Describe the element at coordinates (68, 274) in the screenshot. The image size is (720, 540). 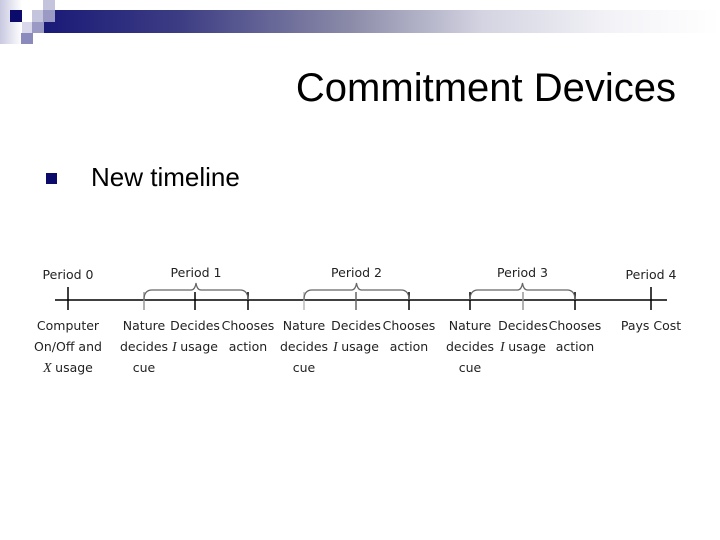
I see `period-label: Period 0` at that location.